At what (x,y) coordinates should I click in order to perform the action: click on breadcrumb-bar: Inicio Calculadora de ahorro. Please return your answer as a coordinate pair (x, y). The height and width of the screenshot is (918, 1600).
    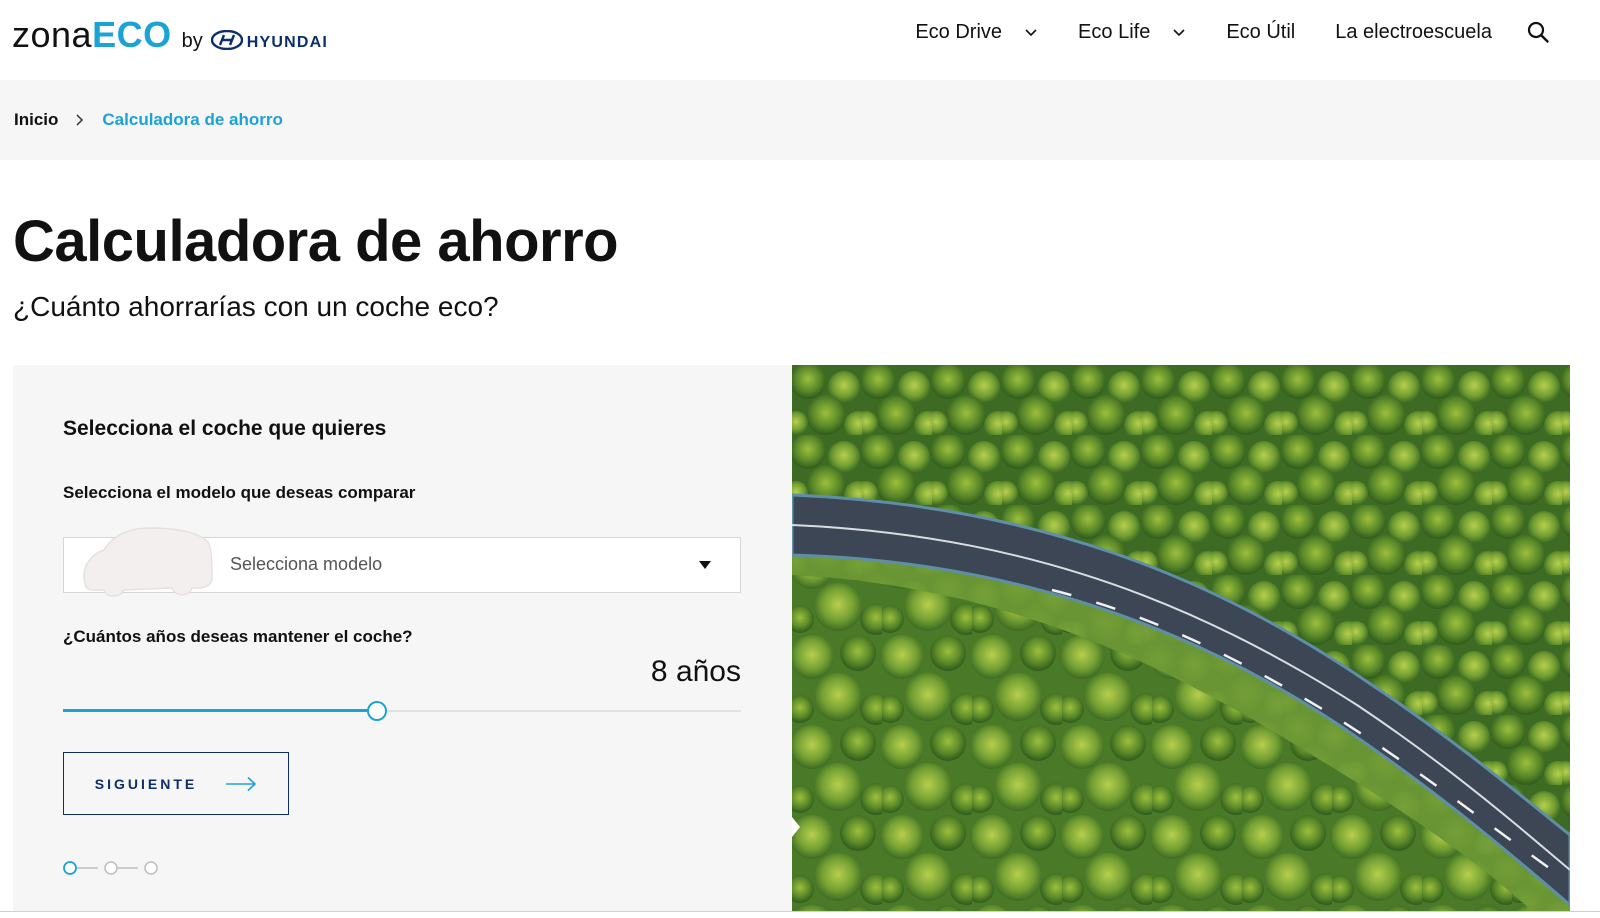
    Looking at the image, I should click on (800, 120).